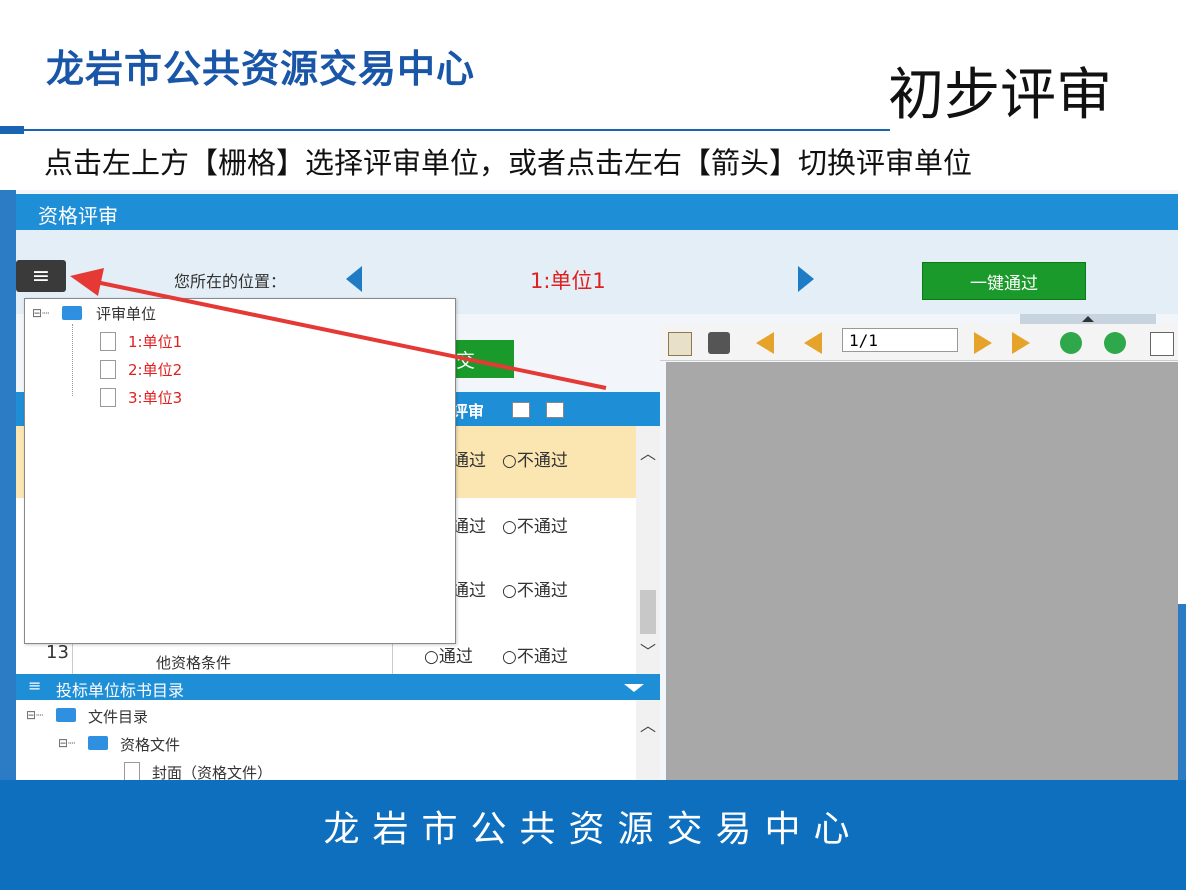  What do you see at coordinates (593, 829) in the screenshot?
I see `footer-text: 龙岩市公共资源交易中心` at bounding box center [593, 829].